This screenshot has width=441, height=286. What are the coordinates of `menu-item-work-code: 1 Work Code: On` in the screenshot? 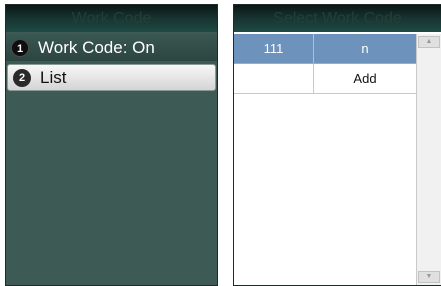 It's located at (111, 47).